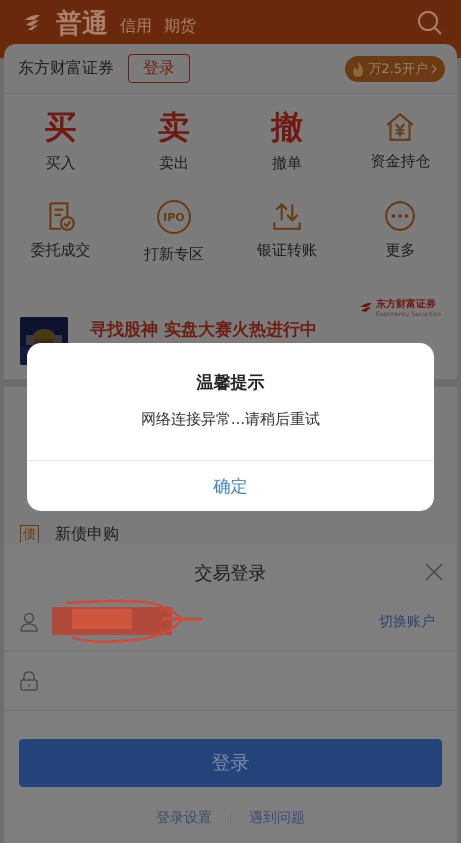  Describe the element at coordinates (287, 128) in the screenshot. I see `glyph-icon: 撤` at that location.